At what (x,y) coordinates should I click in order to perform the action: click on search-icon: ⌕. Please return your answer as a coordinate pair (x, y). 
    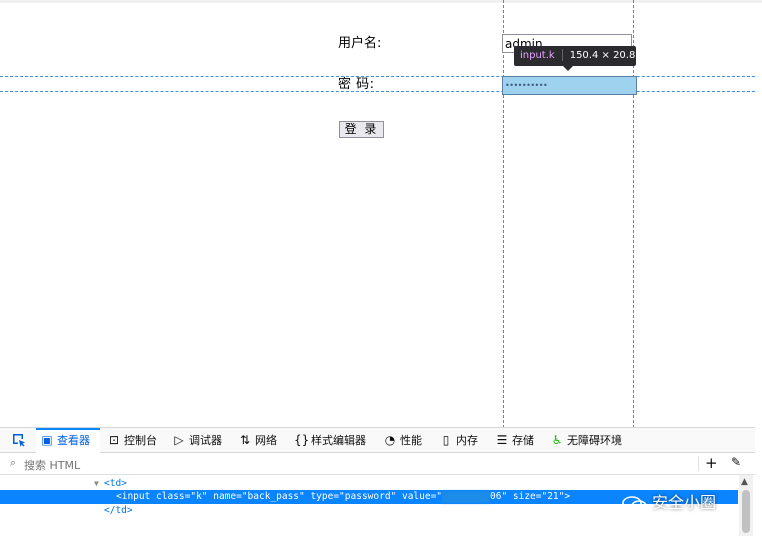
    Looking at the image, I should click on (13, 462).